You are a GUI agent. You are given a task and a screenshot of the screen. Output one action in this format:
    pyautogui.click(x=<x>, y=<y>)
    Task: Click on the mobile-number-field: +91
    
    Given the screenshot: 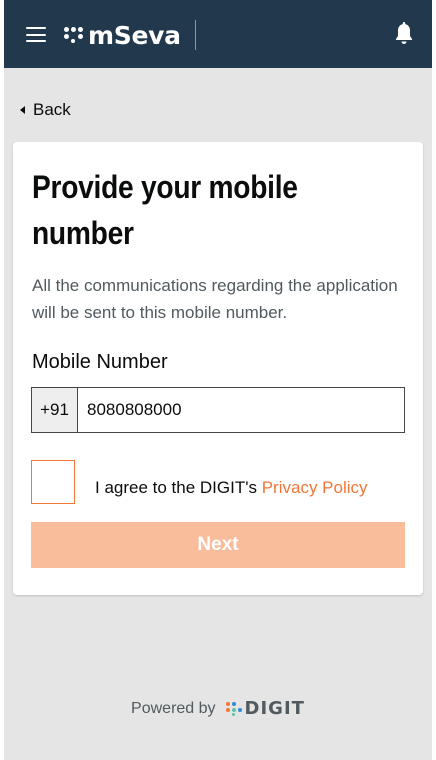 What is the action you would take?
    pyautogui.click(x=218, y=410)
    